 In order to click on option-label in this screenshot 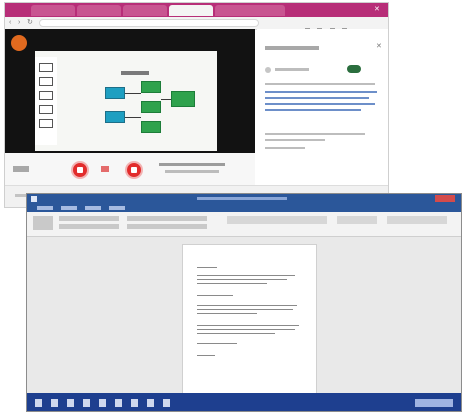, I will do `click(292, 69)`.